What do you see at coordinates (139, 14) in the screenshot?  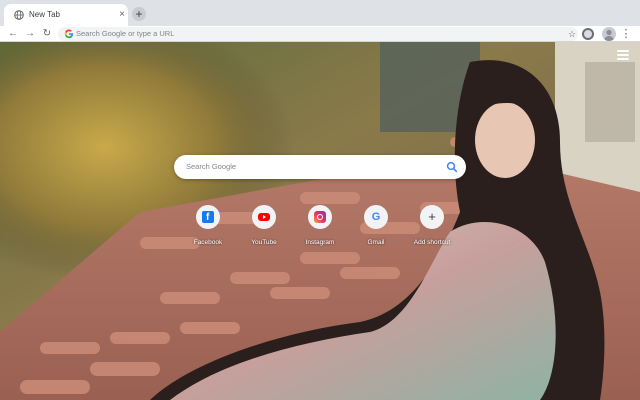 I see `new-tab-button: +` at bounding box center [139, 14].